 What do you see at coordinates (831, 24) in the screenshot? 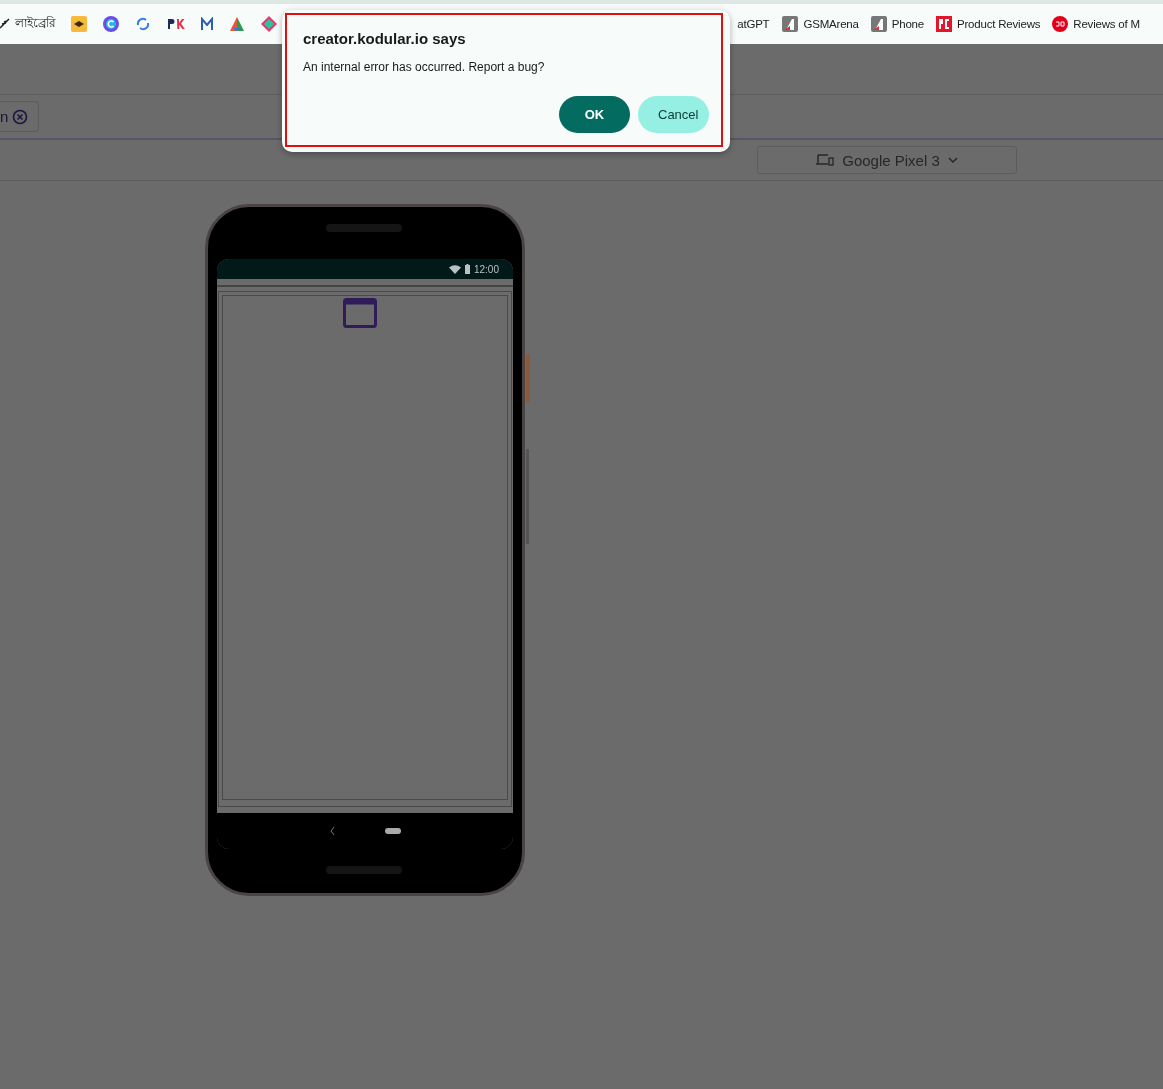
I see `bookmark-link: GSMArena` at bounding box center [831, 24].